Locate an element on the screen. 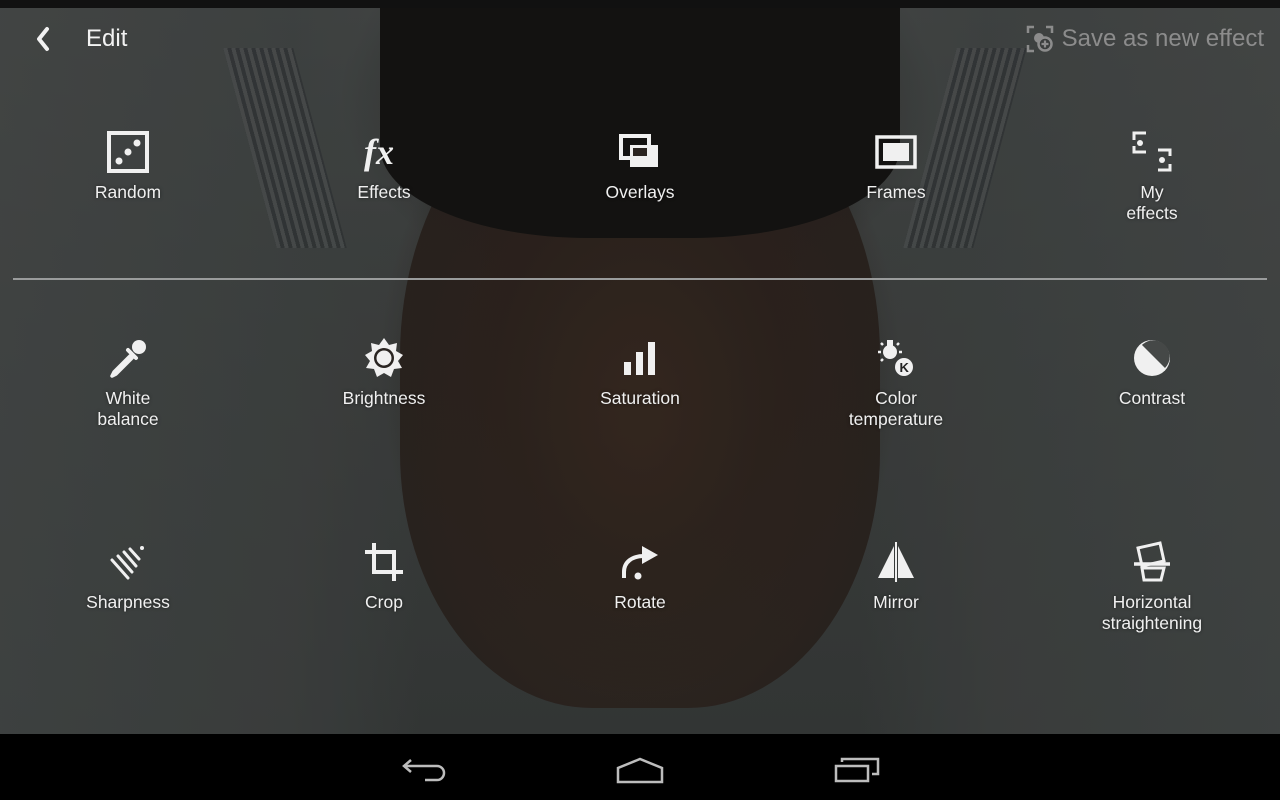 This screenshot has width=1280, height=800. svg-text: fx is located at coordinates (379, 152).